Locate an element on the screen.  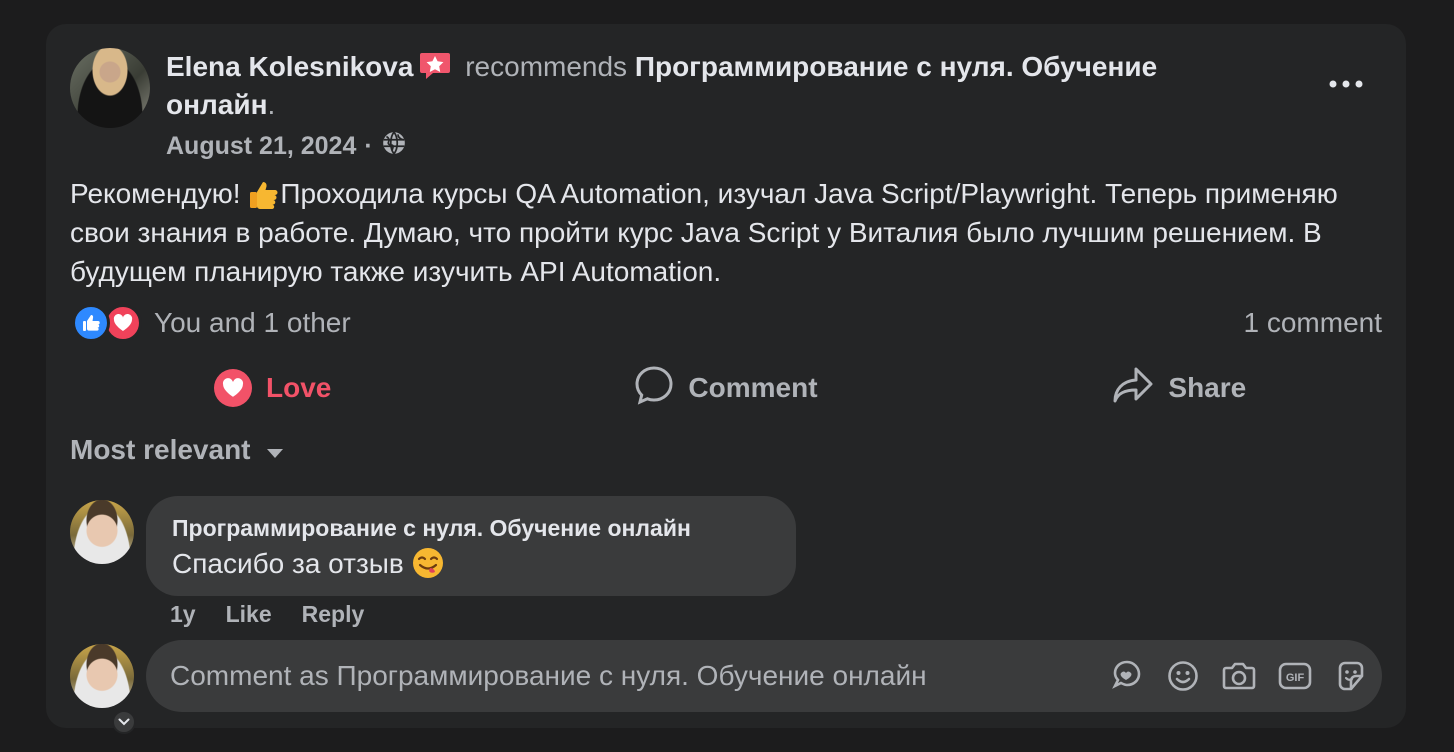
comment-sort-dropdown: Most relevant is located at coordinates (177, 450).